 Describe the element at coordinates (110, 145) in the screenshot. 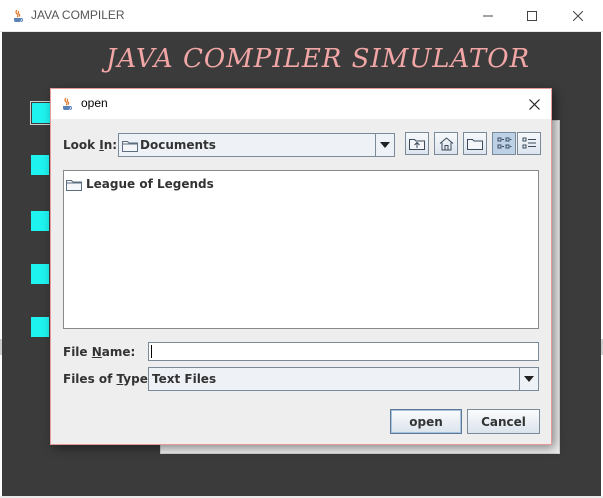

I see `look-in-label-suffix: n:` at that location.